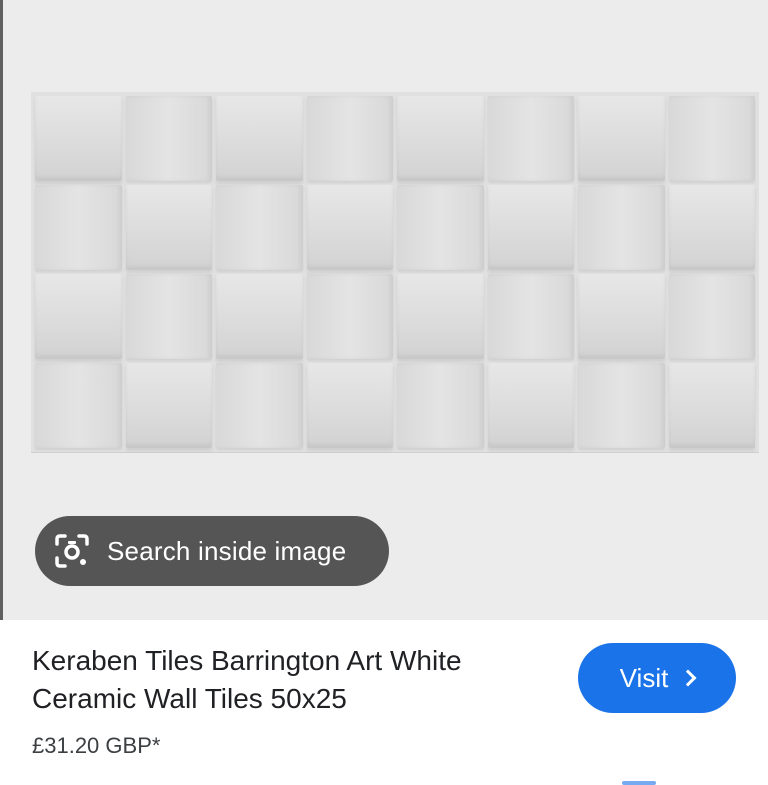  What do you see at coordinates (72, 551) in the screenshot?
I see `lens-camera-icon` at bounding box center [72, 551].